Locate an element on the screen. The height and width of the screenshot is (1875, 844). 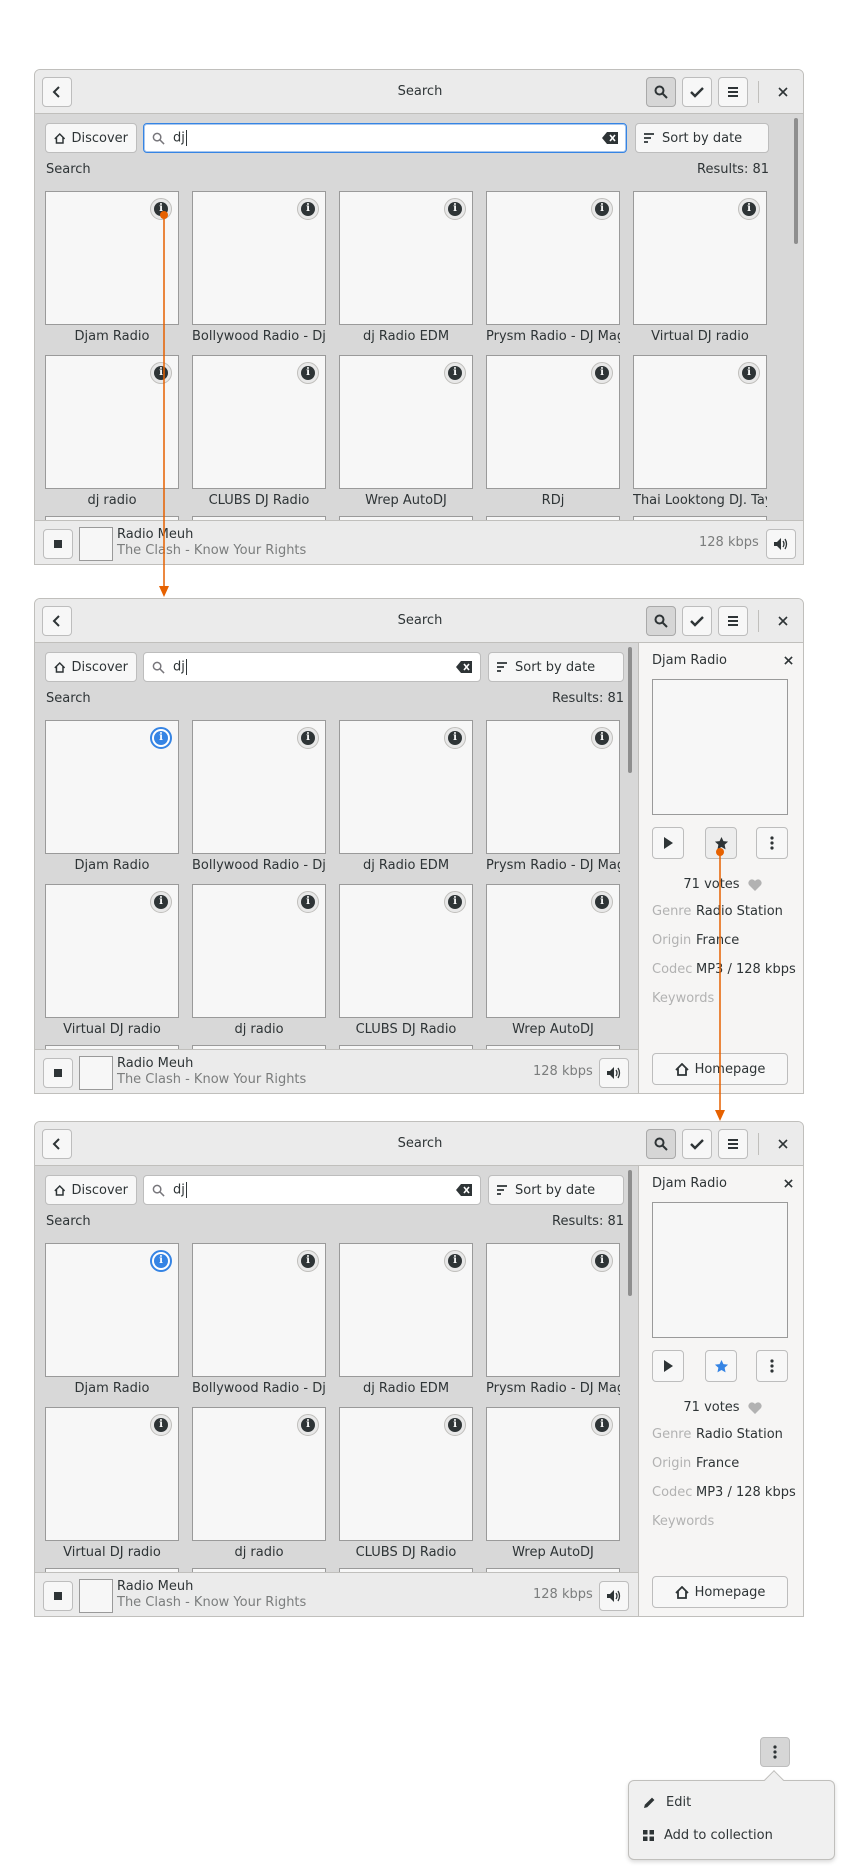
arrow-star-to-favorited is located at coordinates (720, 984).